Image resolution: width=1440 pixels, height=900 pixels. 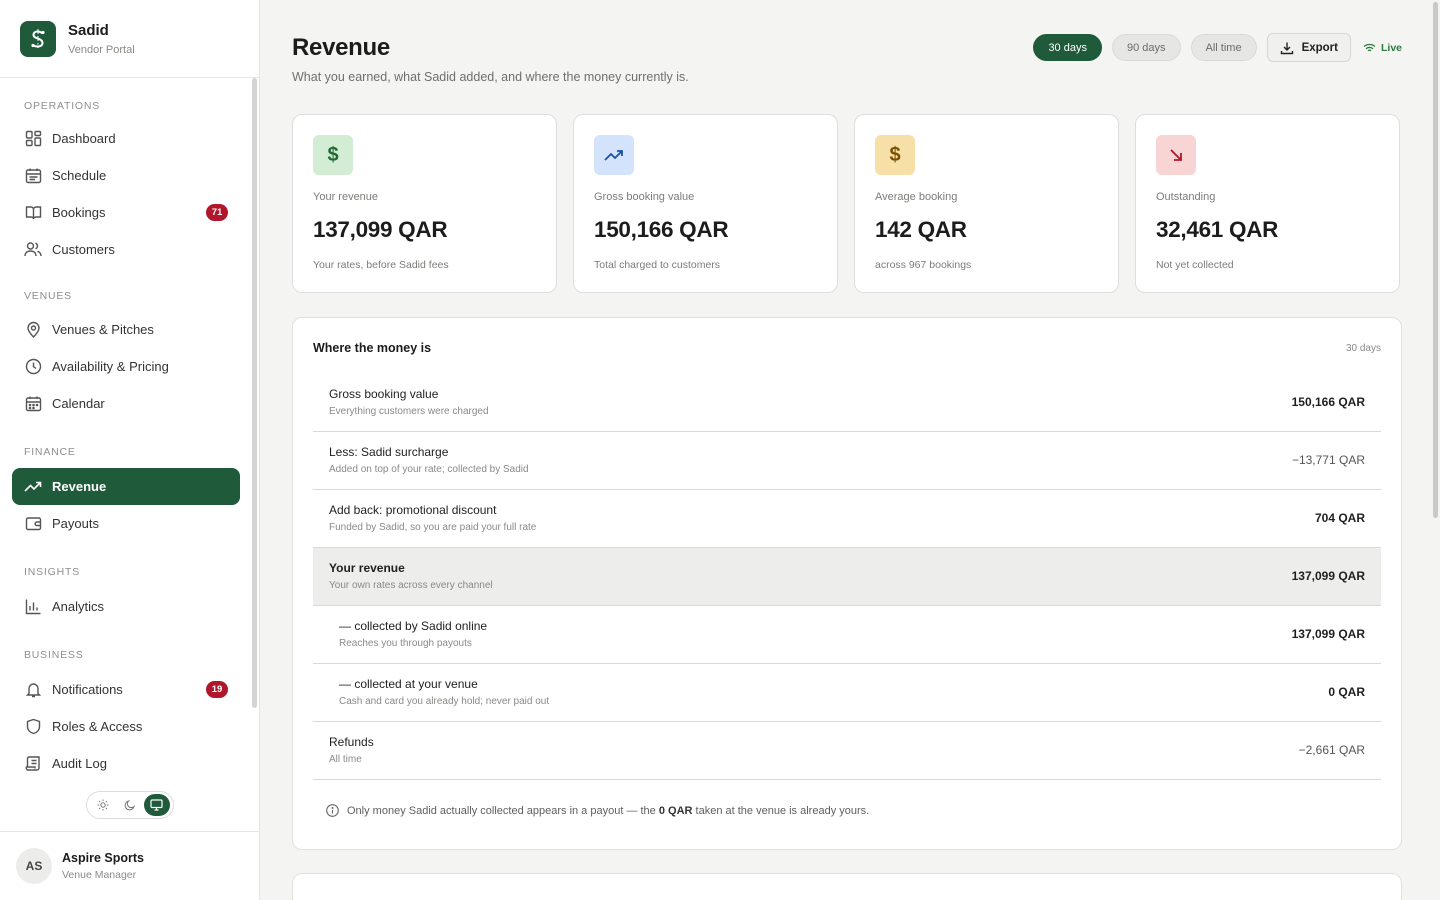 What do you see at coordinates (78, 403) in the screenshot?
I see `sidebar-item-label: Calendar` at bounding box center [78, 403].